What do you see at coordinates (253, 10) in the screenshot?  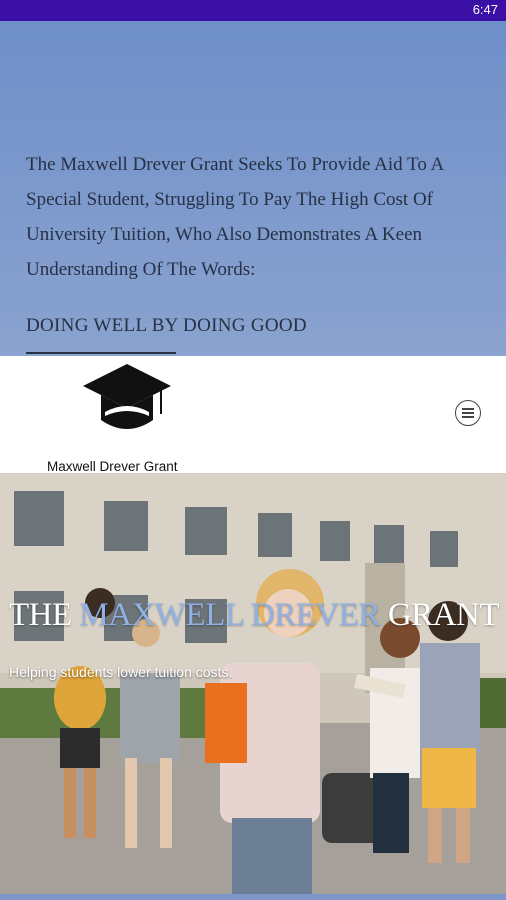 I see `status-bar: 6:47` at bounding box center [253, 10].